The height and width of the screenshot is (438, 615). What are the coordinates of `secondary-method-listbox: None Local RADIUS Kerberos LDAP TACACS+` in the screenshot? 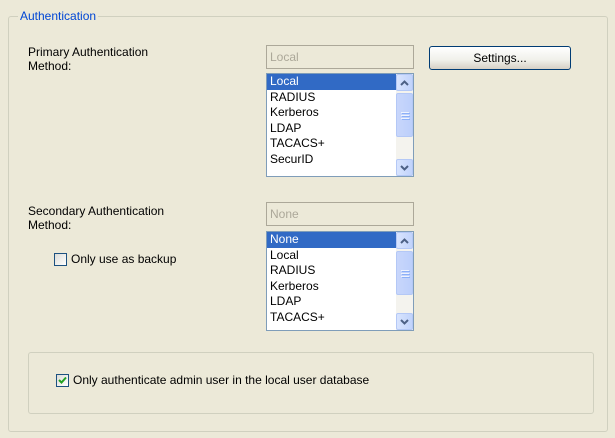 It's located at (340, 281).